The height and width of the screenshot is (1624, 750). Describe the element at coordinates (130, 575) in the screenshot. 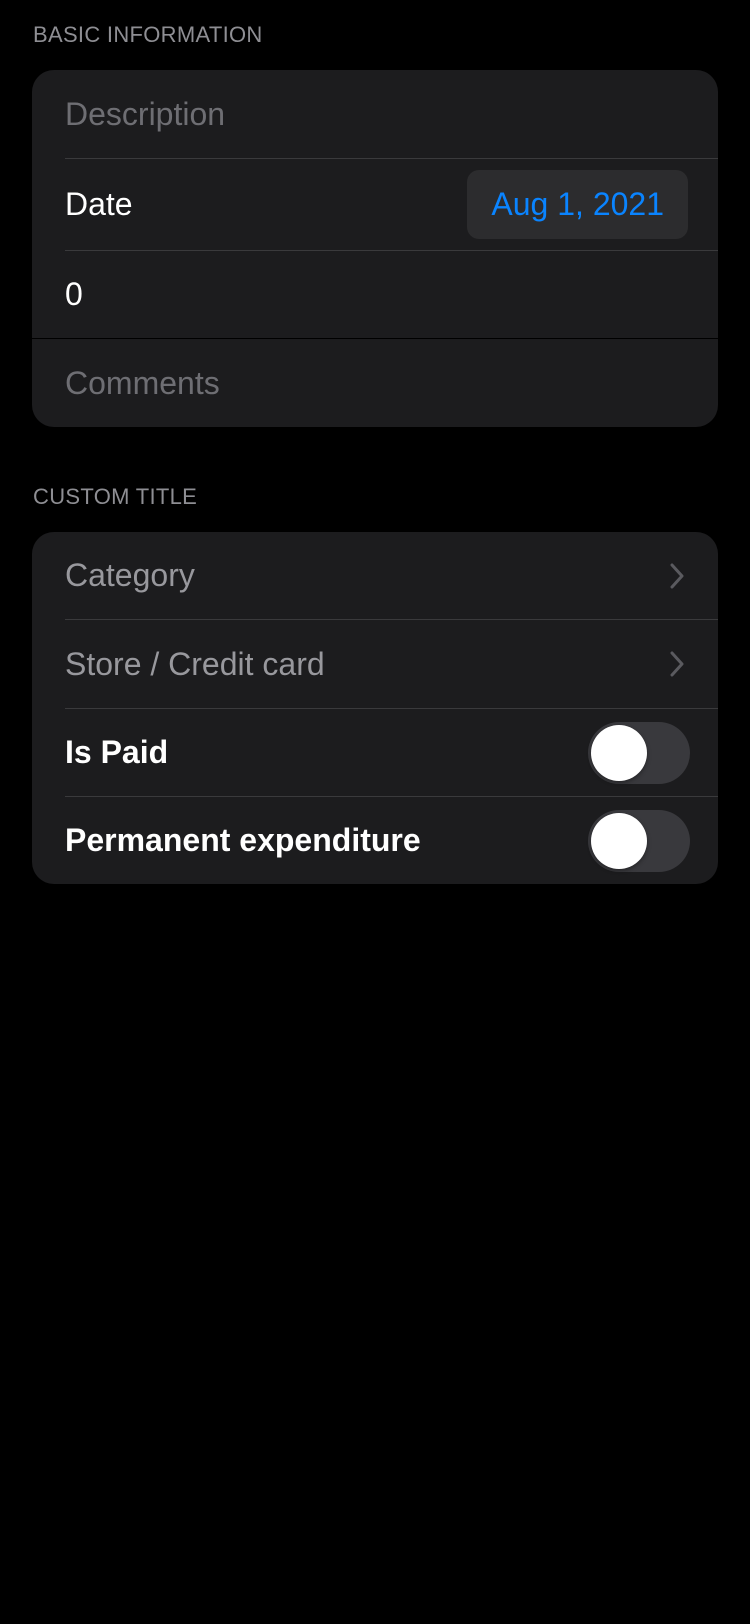

I see `category-label: Category` at that location.